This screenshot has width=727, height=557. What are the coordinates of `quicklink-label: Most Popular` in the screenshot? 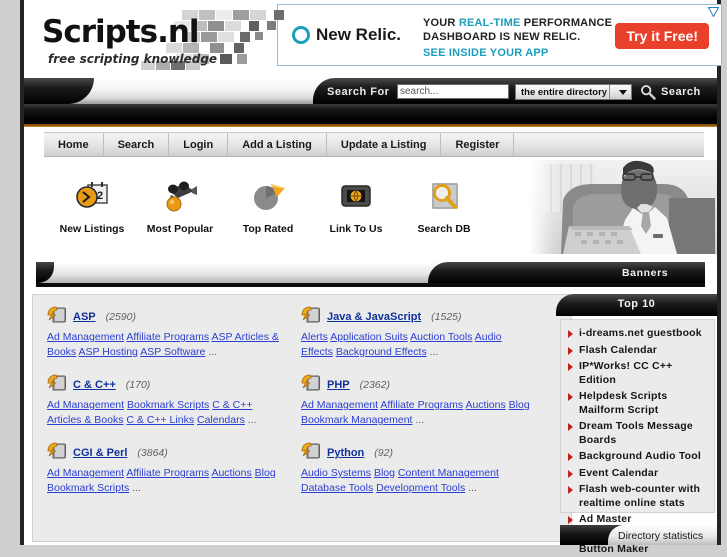 It's located at (180, 229).